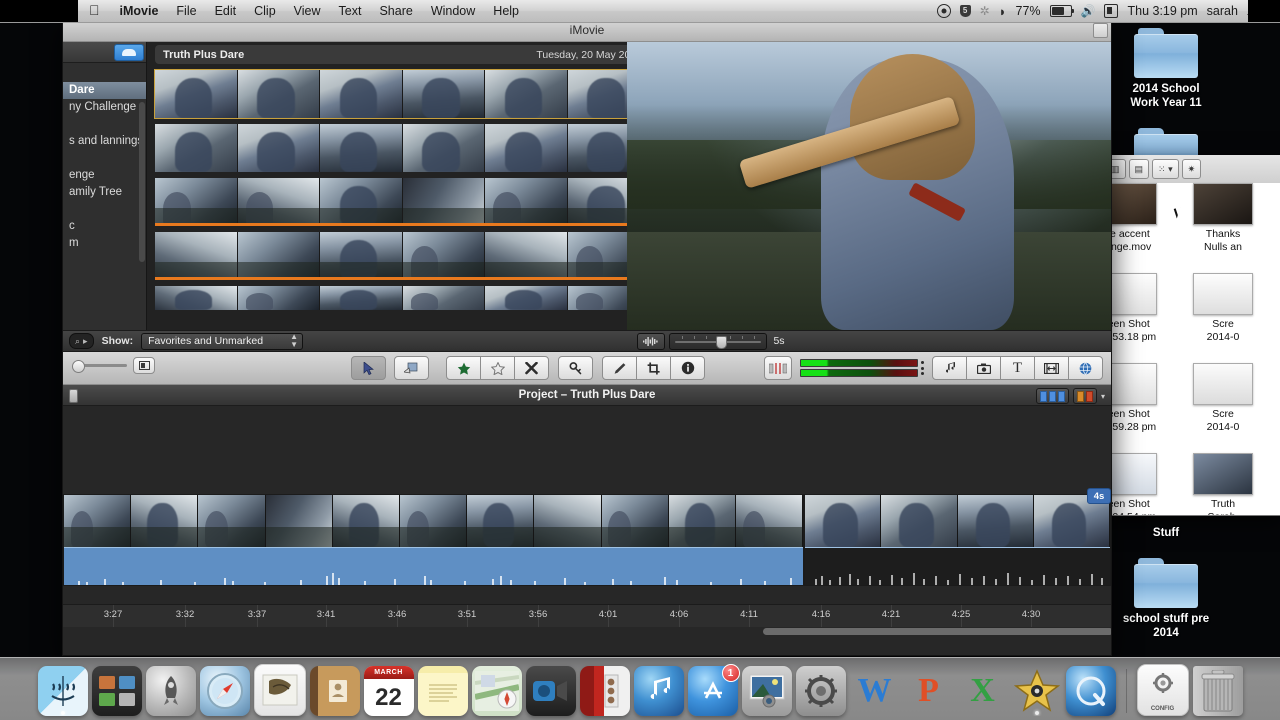 The image size is (1280, 720). Describe the element at coordinates (653, 368) in the screenshot. I see `crop-button` at that location.